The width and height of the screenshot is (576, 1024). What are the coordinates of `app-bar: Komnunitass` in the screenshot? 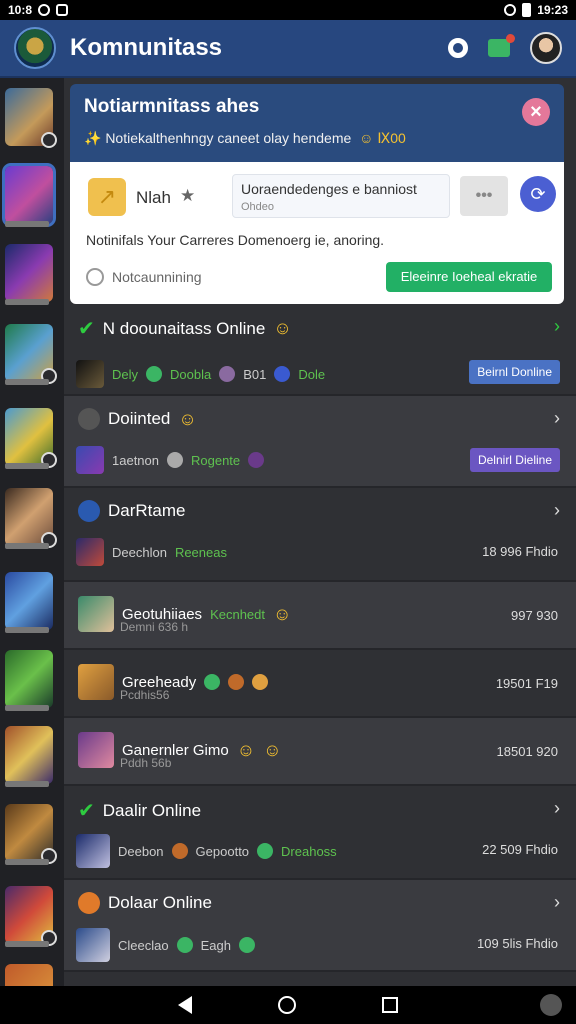 It's located at (288, 49).